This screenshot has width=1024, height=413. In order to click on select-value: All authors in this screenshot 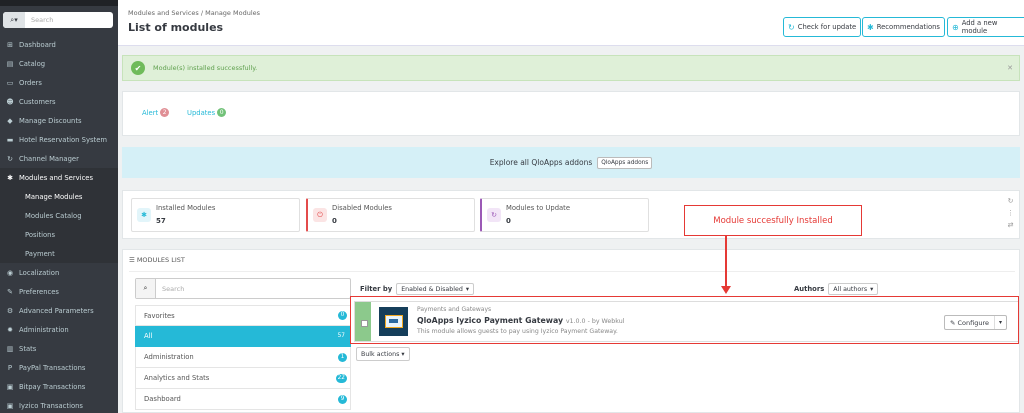, I will do `click(850, 289)`.